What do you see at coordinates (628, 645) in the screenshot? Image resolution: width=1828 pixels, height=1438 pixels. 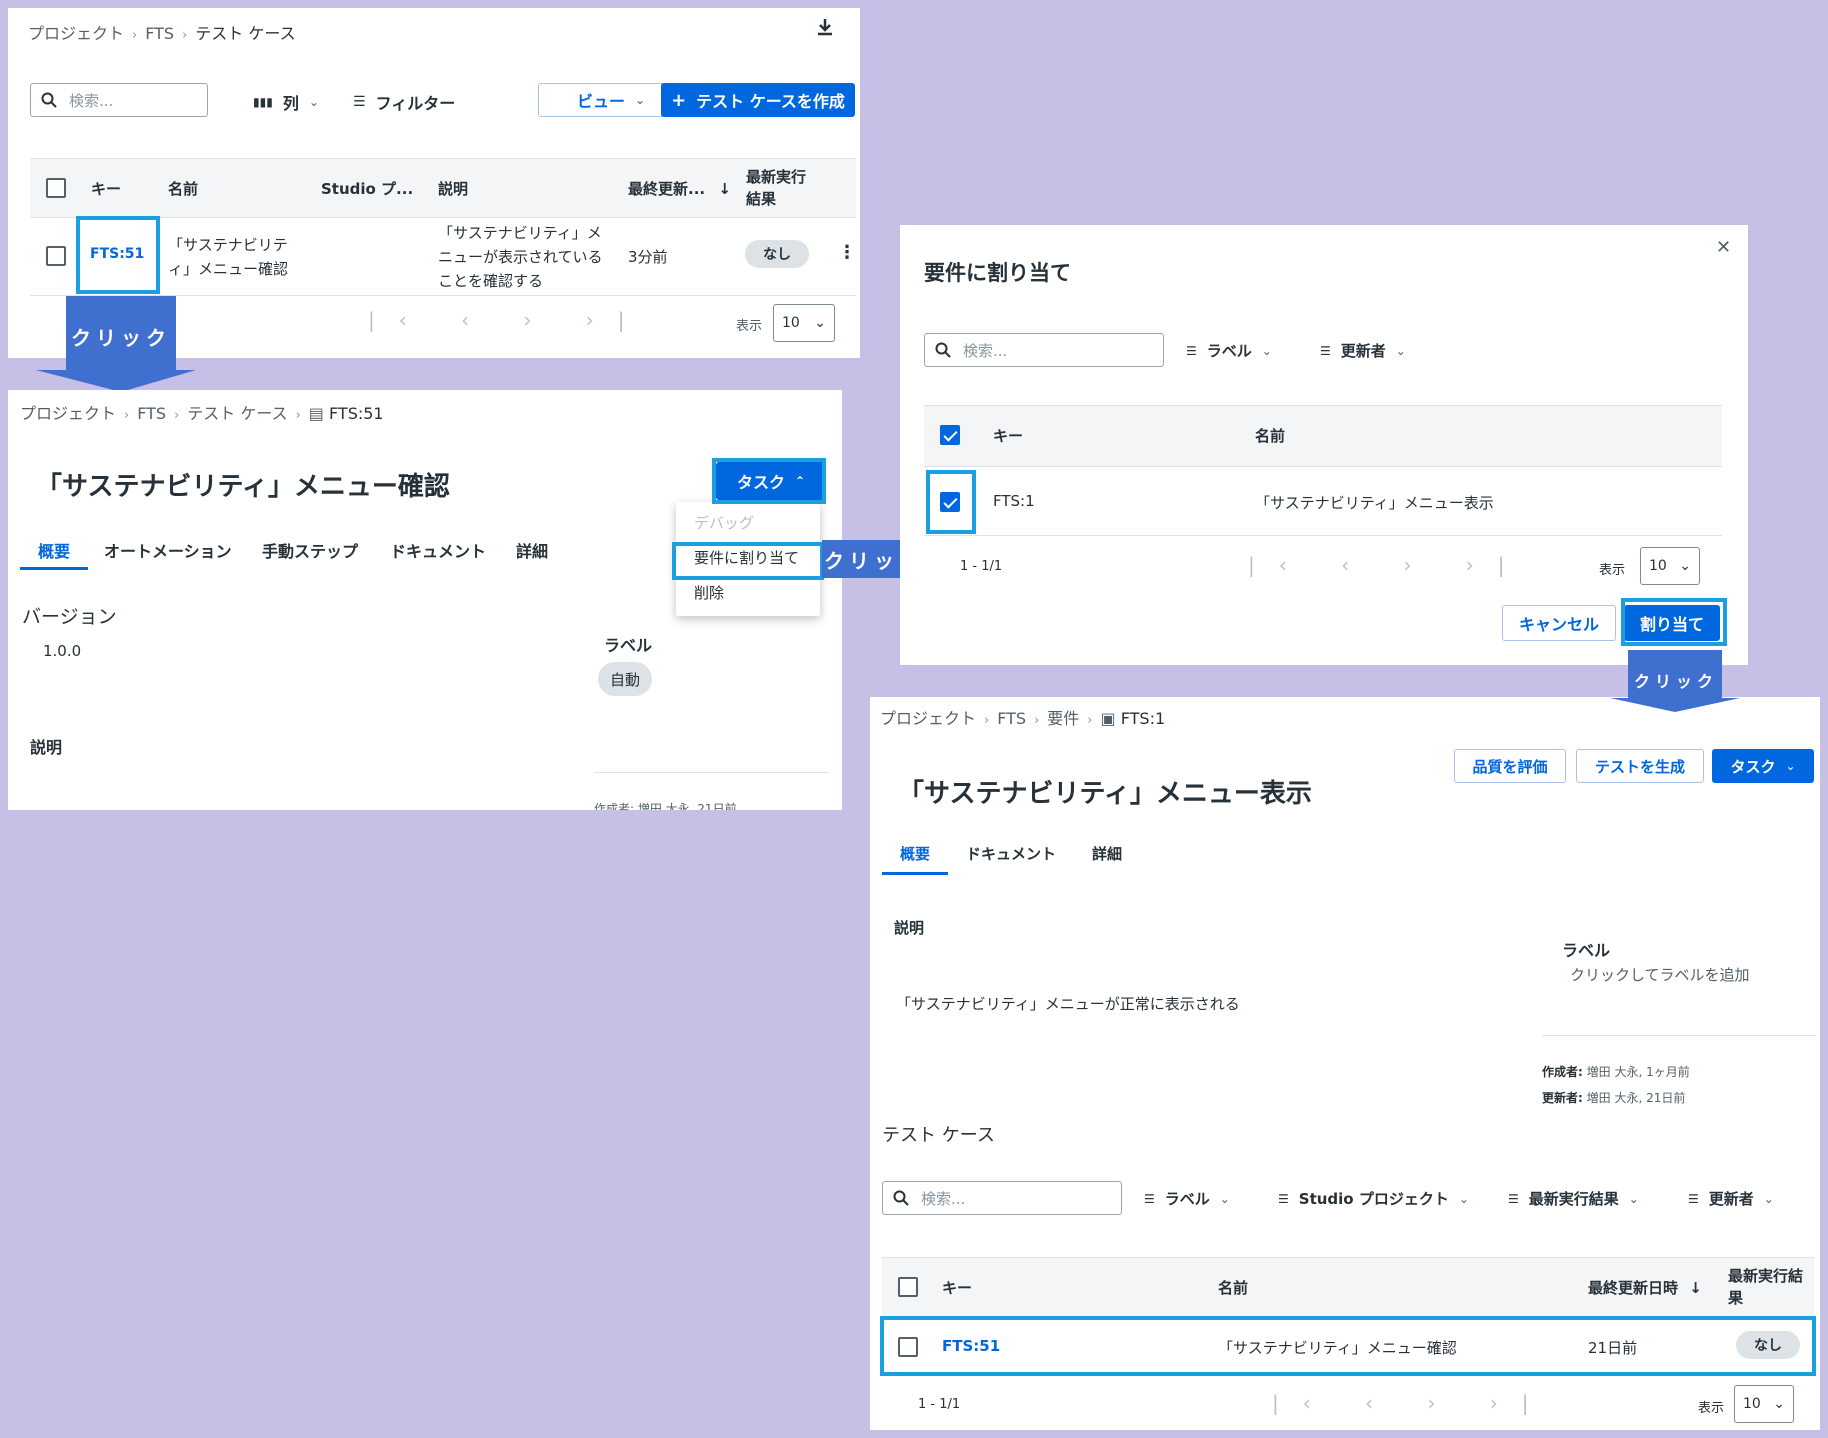 I see `label-heading: ラベル` at bounding box center [628, 645].